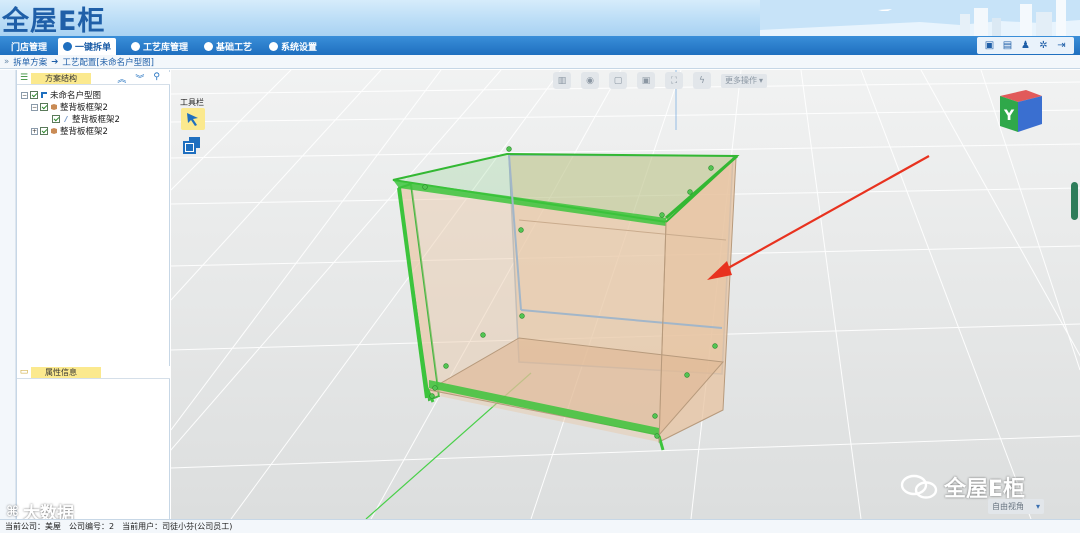  Describe the element at coordinates (6, 62) in the screenshot. I see `double-chevron-icon: »` at that location.